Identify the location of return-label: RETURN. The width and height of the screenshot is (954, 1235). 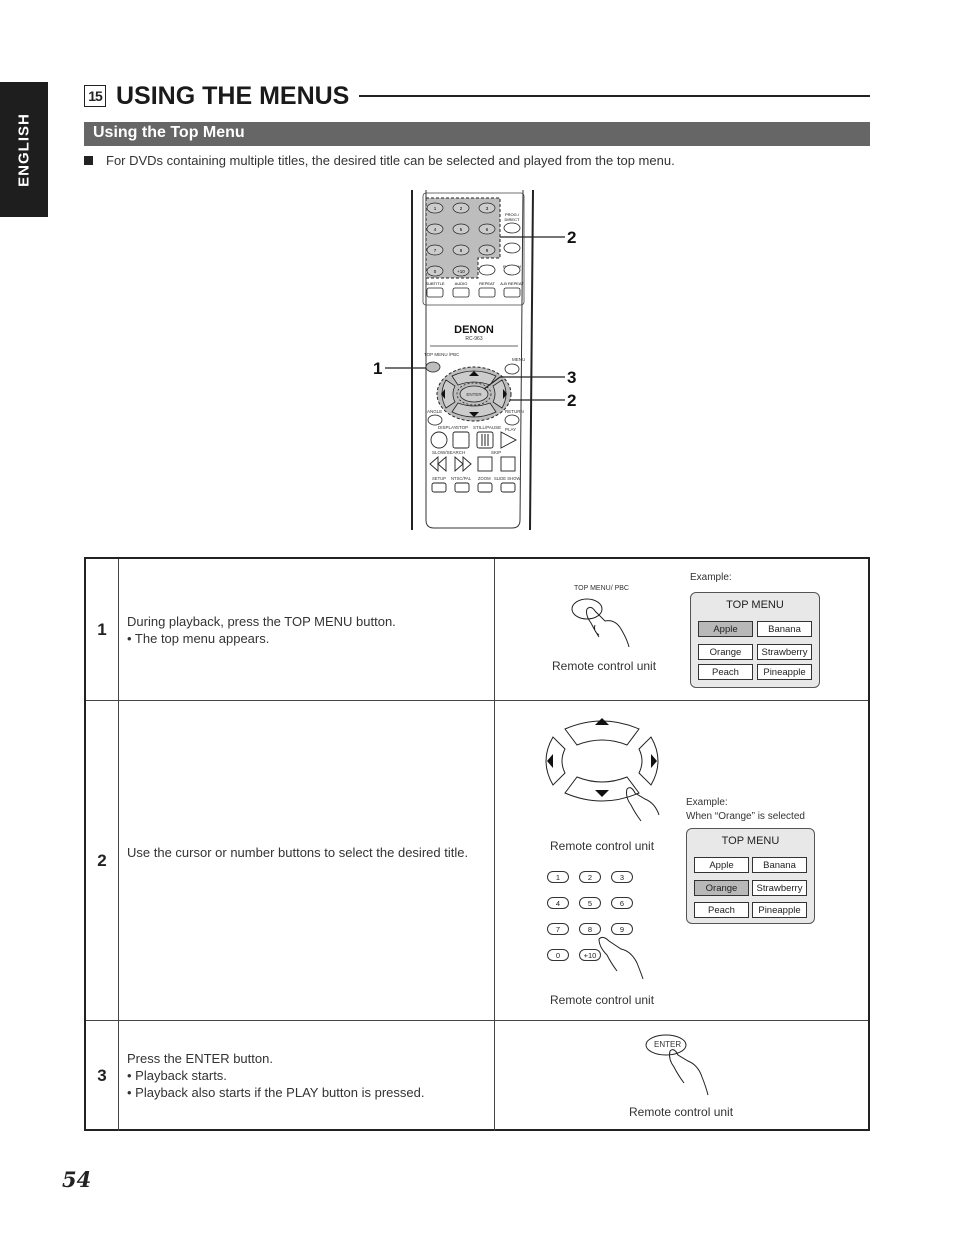
(514, 411).